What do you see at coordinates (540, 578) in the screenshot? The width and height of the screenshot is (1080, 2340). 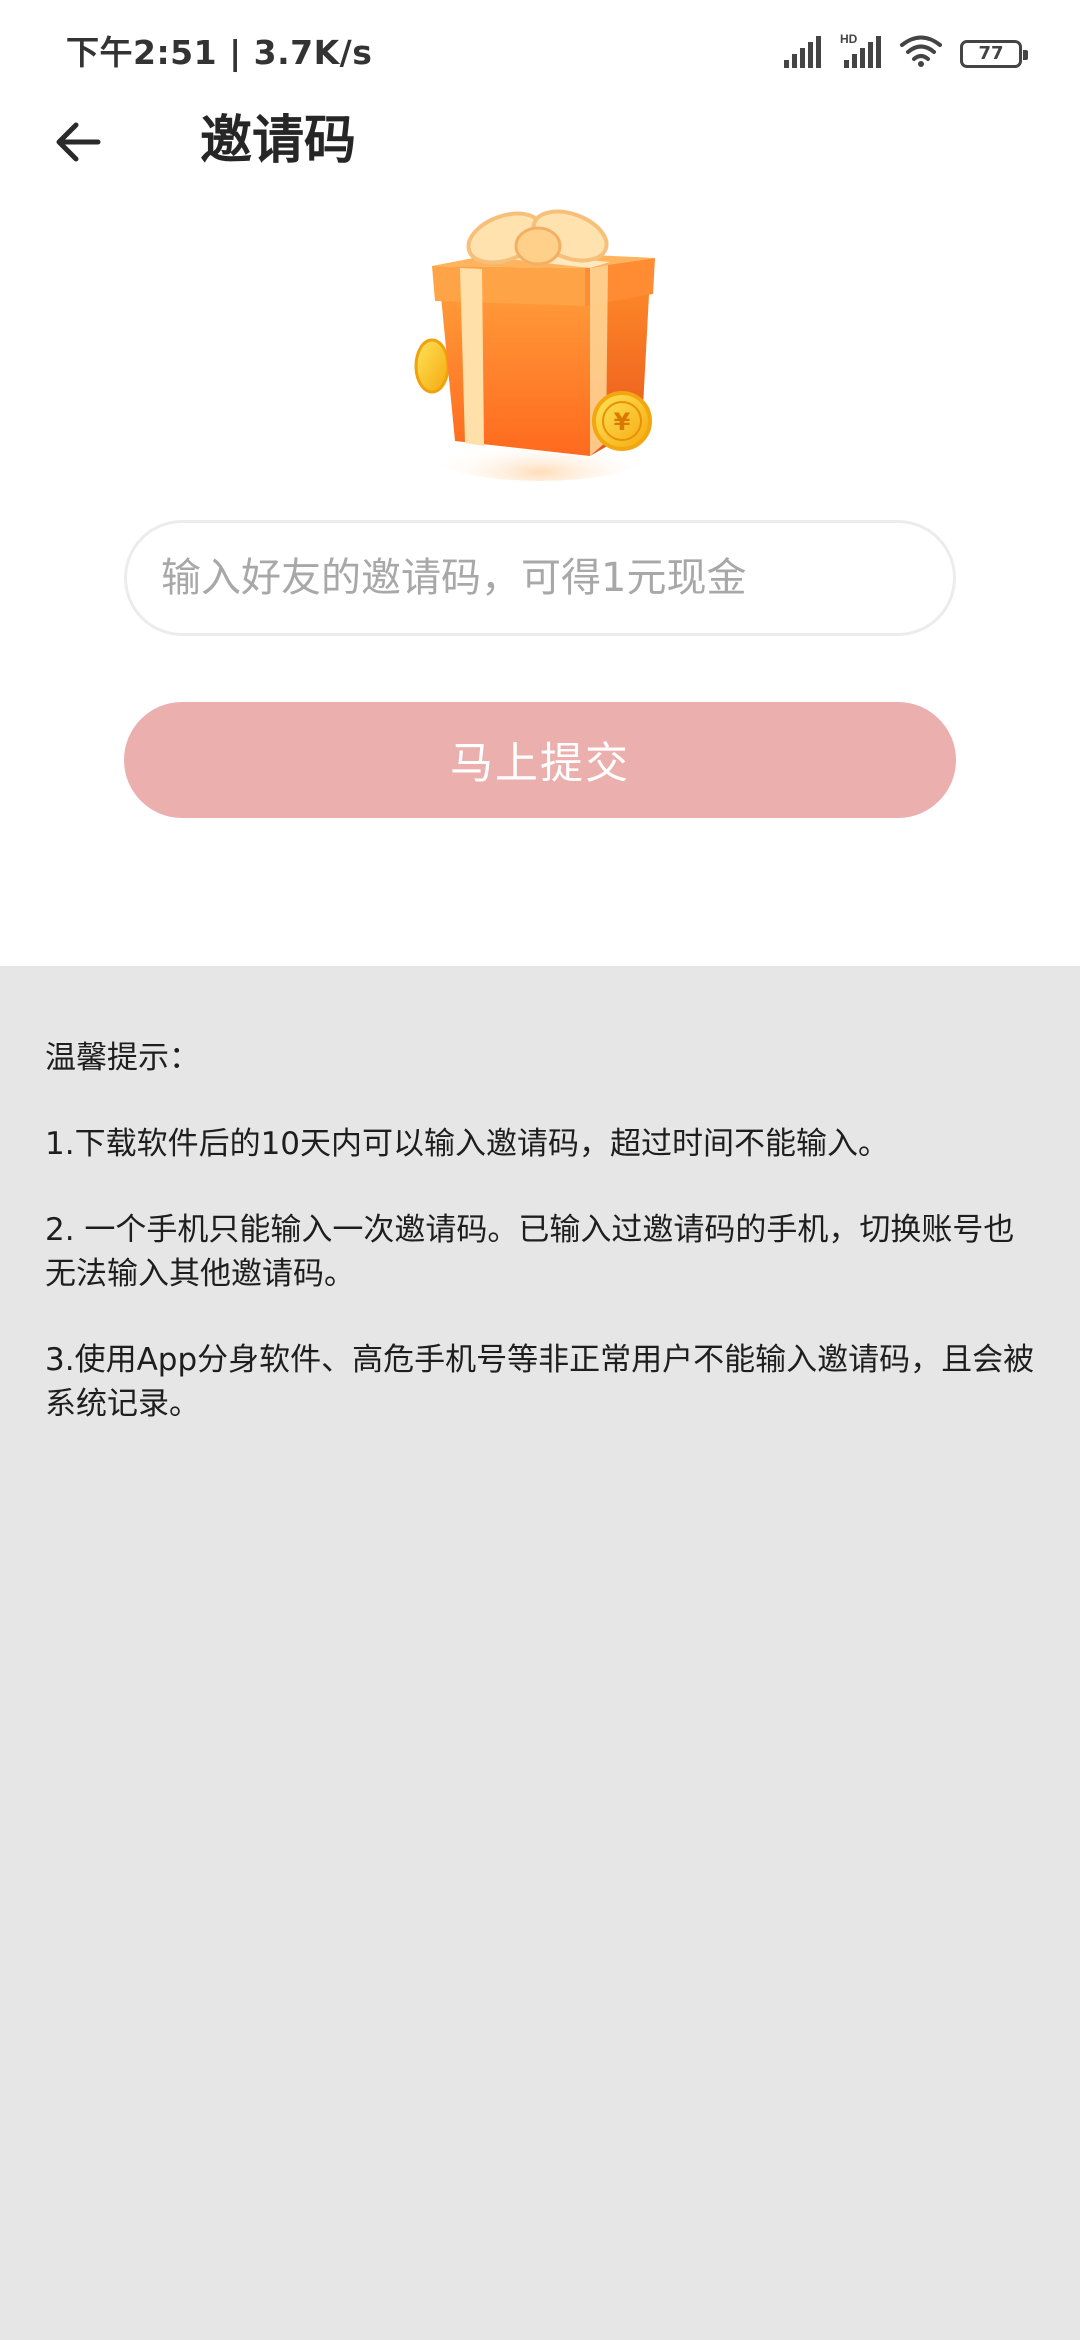 I see `invite-code-input` at bounding box center [540, 578].